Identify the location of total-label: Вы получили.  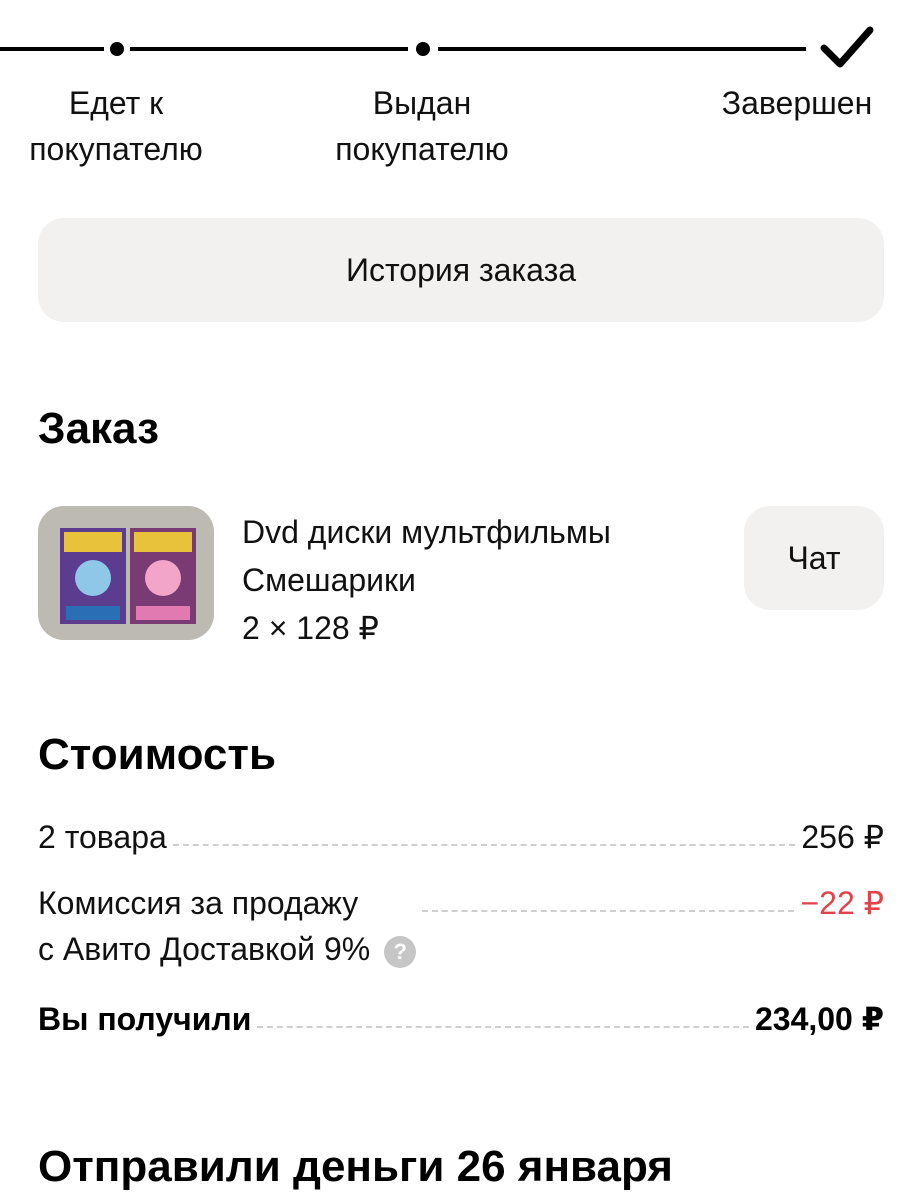
(145, 1019).